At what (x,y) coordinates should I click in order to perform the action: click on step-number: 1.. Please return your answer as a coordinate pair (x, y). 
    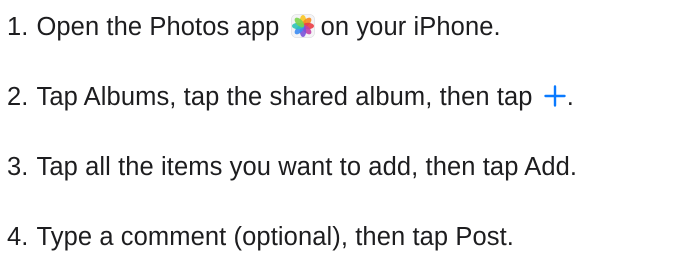
    Looking at the image, I should click on (18, 27).